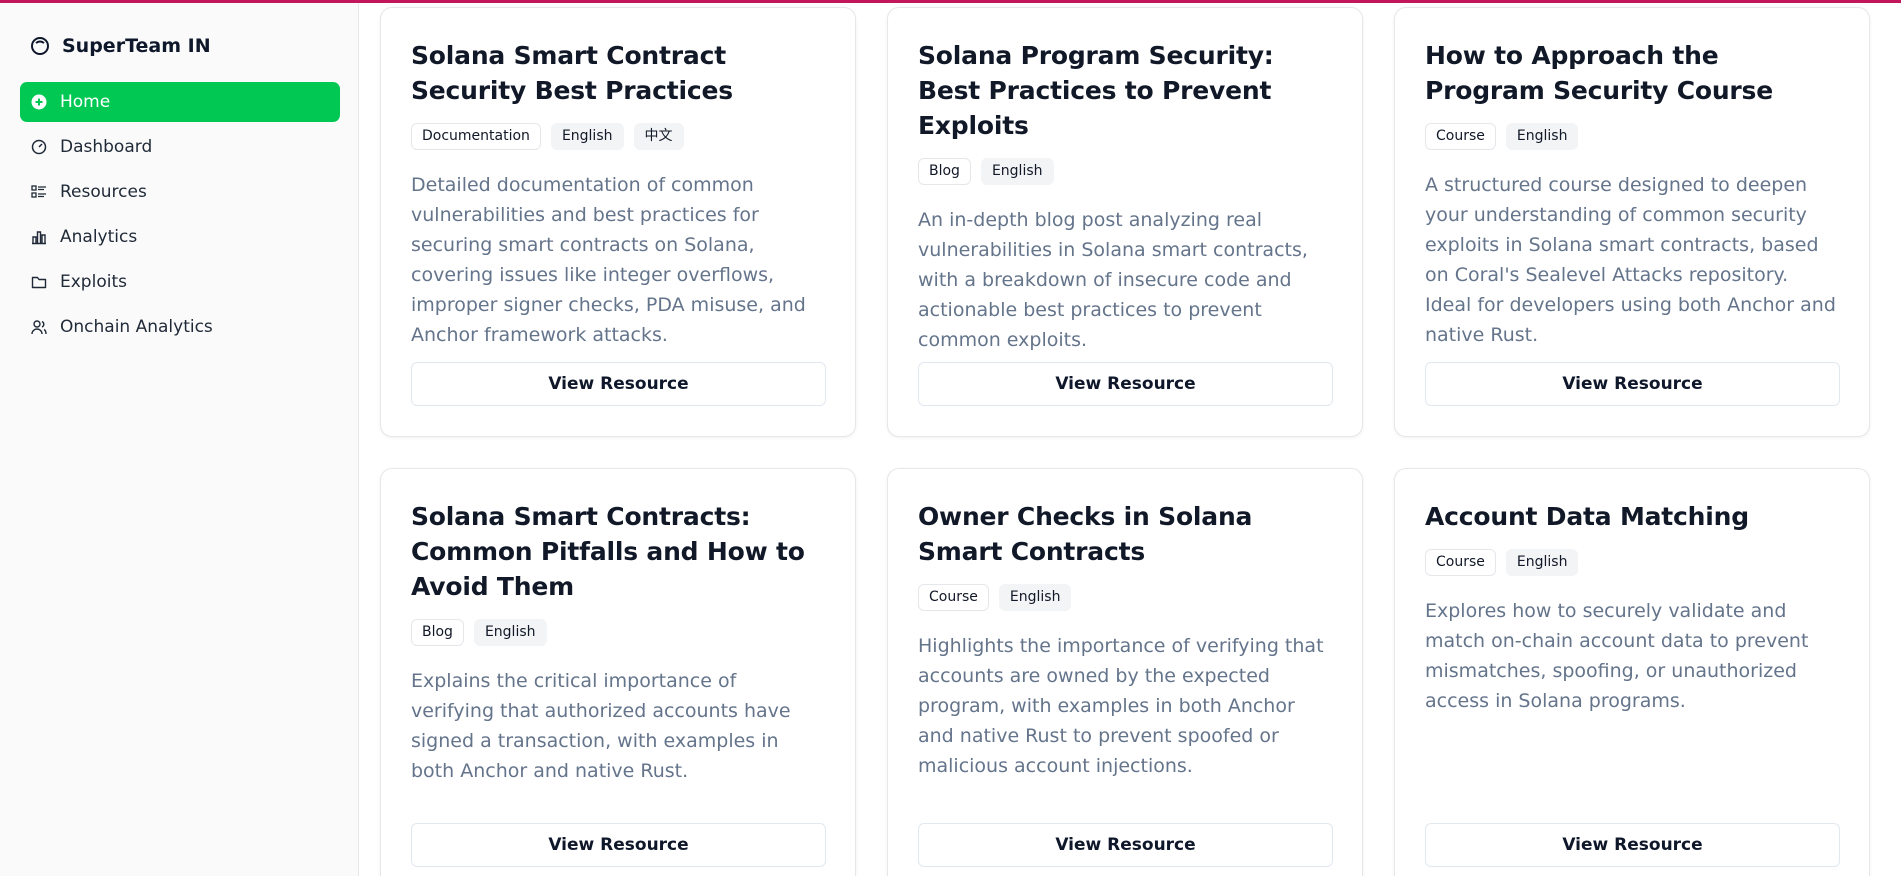 This screenshot has height=876, width=1901. I want to click on sidebar-item-label: Home, so click(85, 102).